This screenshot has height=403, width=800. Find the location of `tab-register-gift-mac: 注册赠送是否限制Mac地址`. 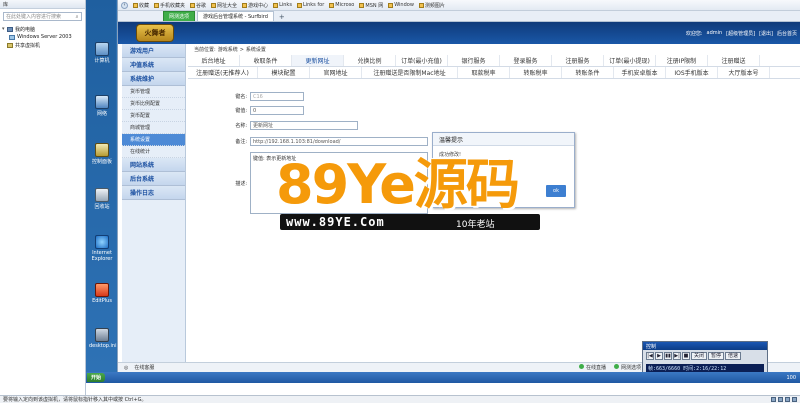

tab-register-gift-mac: 注册赠送是否限制Mac地址 is located at coordinates (410, 72).